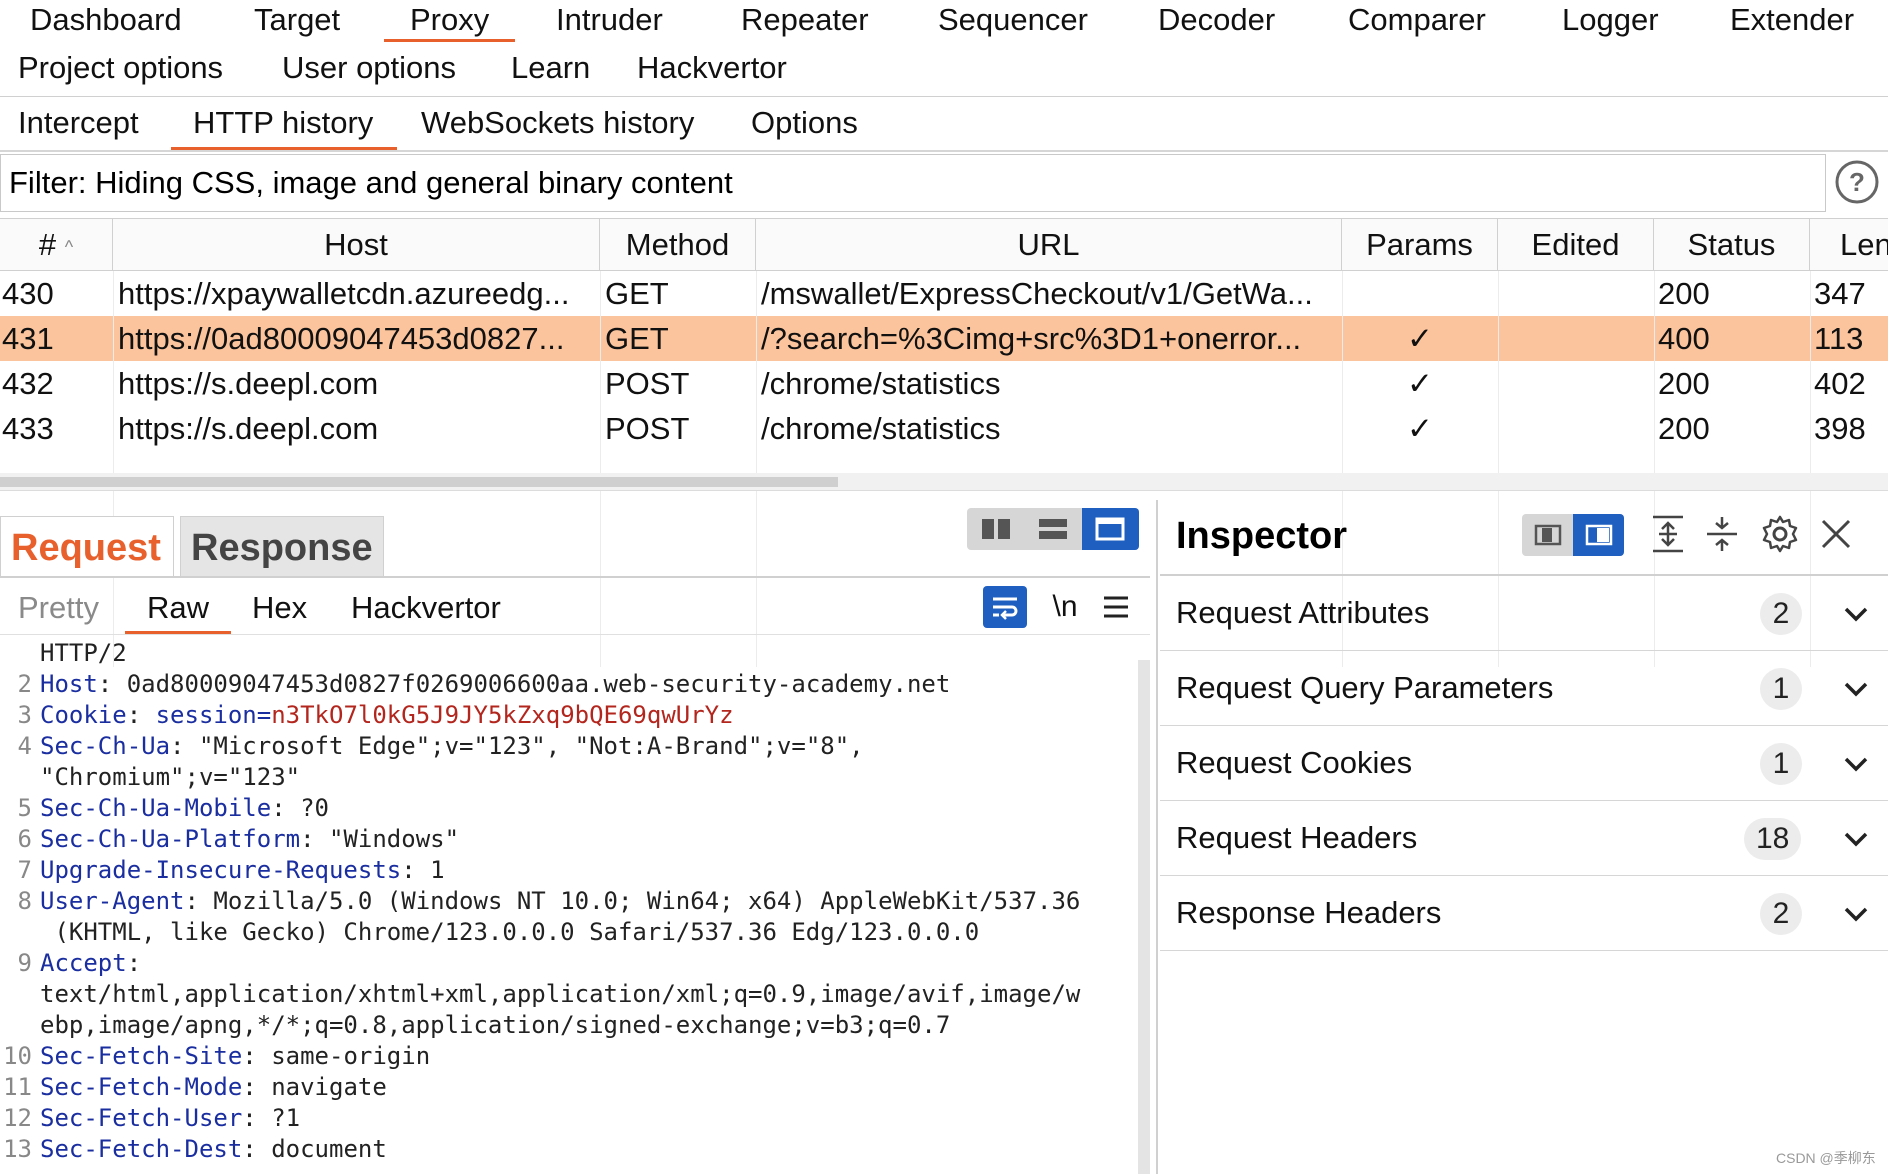 This screenshot has height=1174, width=1888. What do you see at coordinates (1722, 534) in the screenshot?
I see `collapse-all-icon` at bounding box center [1722, 534].